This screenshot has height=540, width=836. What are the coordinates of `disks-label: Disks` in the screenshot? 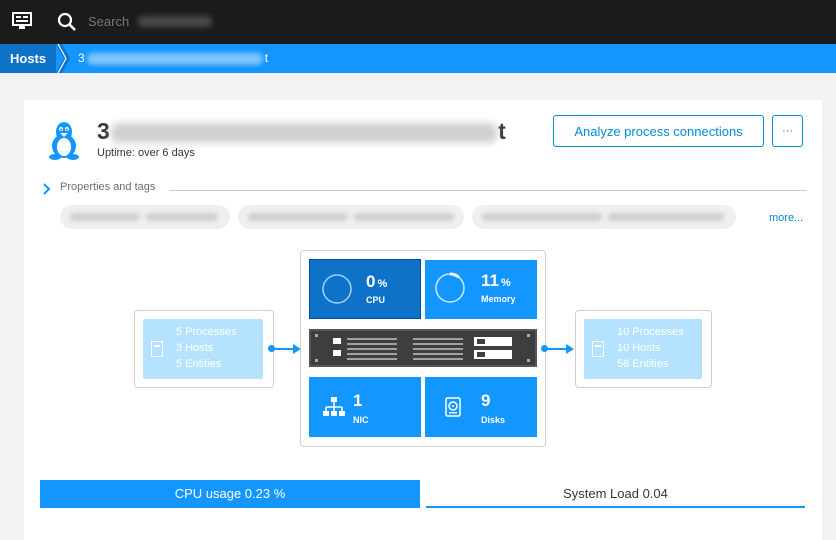 It's located at (493, 420).